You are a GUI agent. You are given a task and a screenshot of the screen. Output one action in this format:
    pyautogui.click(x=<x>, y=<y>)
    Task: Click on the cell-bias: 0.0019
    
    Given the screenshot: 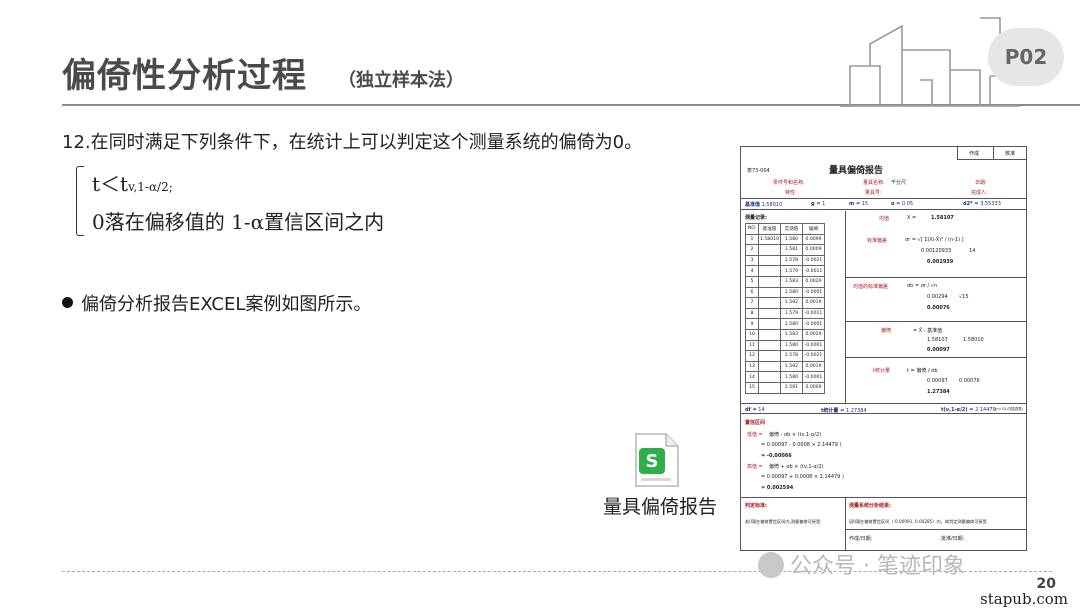 What is the action you would take?
    pyautogui.click(x=813, y=303)
    